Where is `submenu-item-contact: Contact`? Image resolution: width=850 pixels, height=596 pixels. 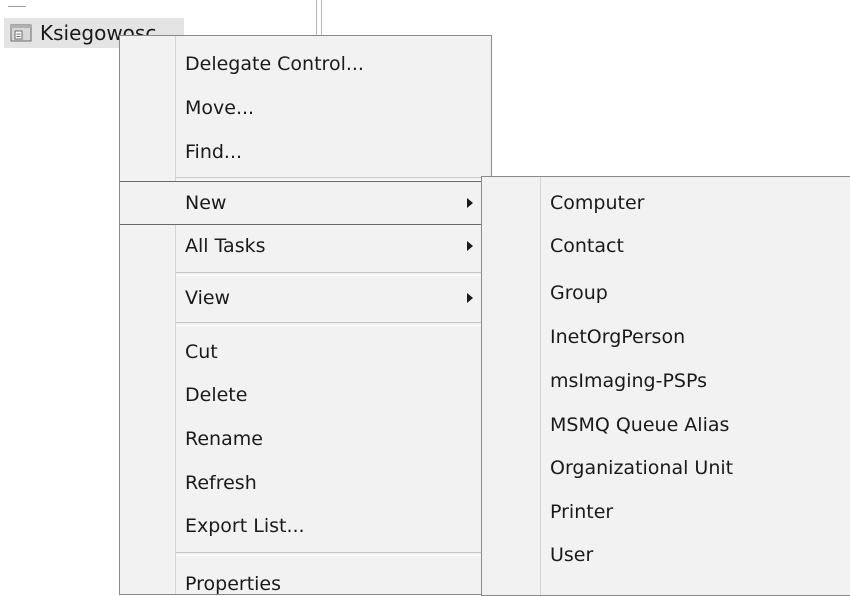 submenu-item-contact: Contact is located at coordinates (666, 246).